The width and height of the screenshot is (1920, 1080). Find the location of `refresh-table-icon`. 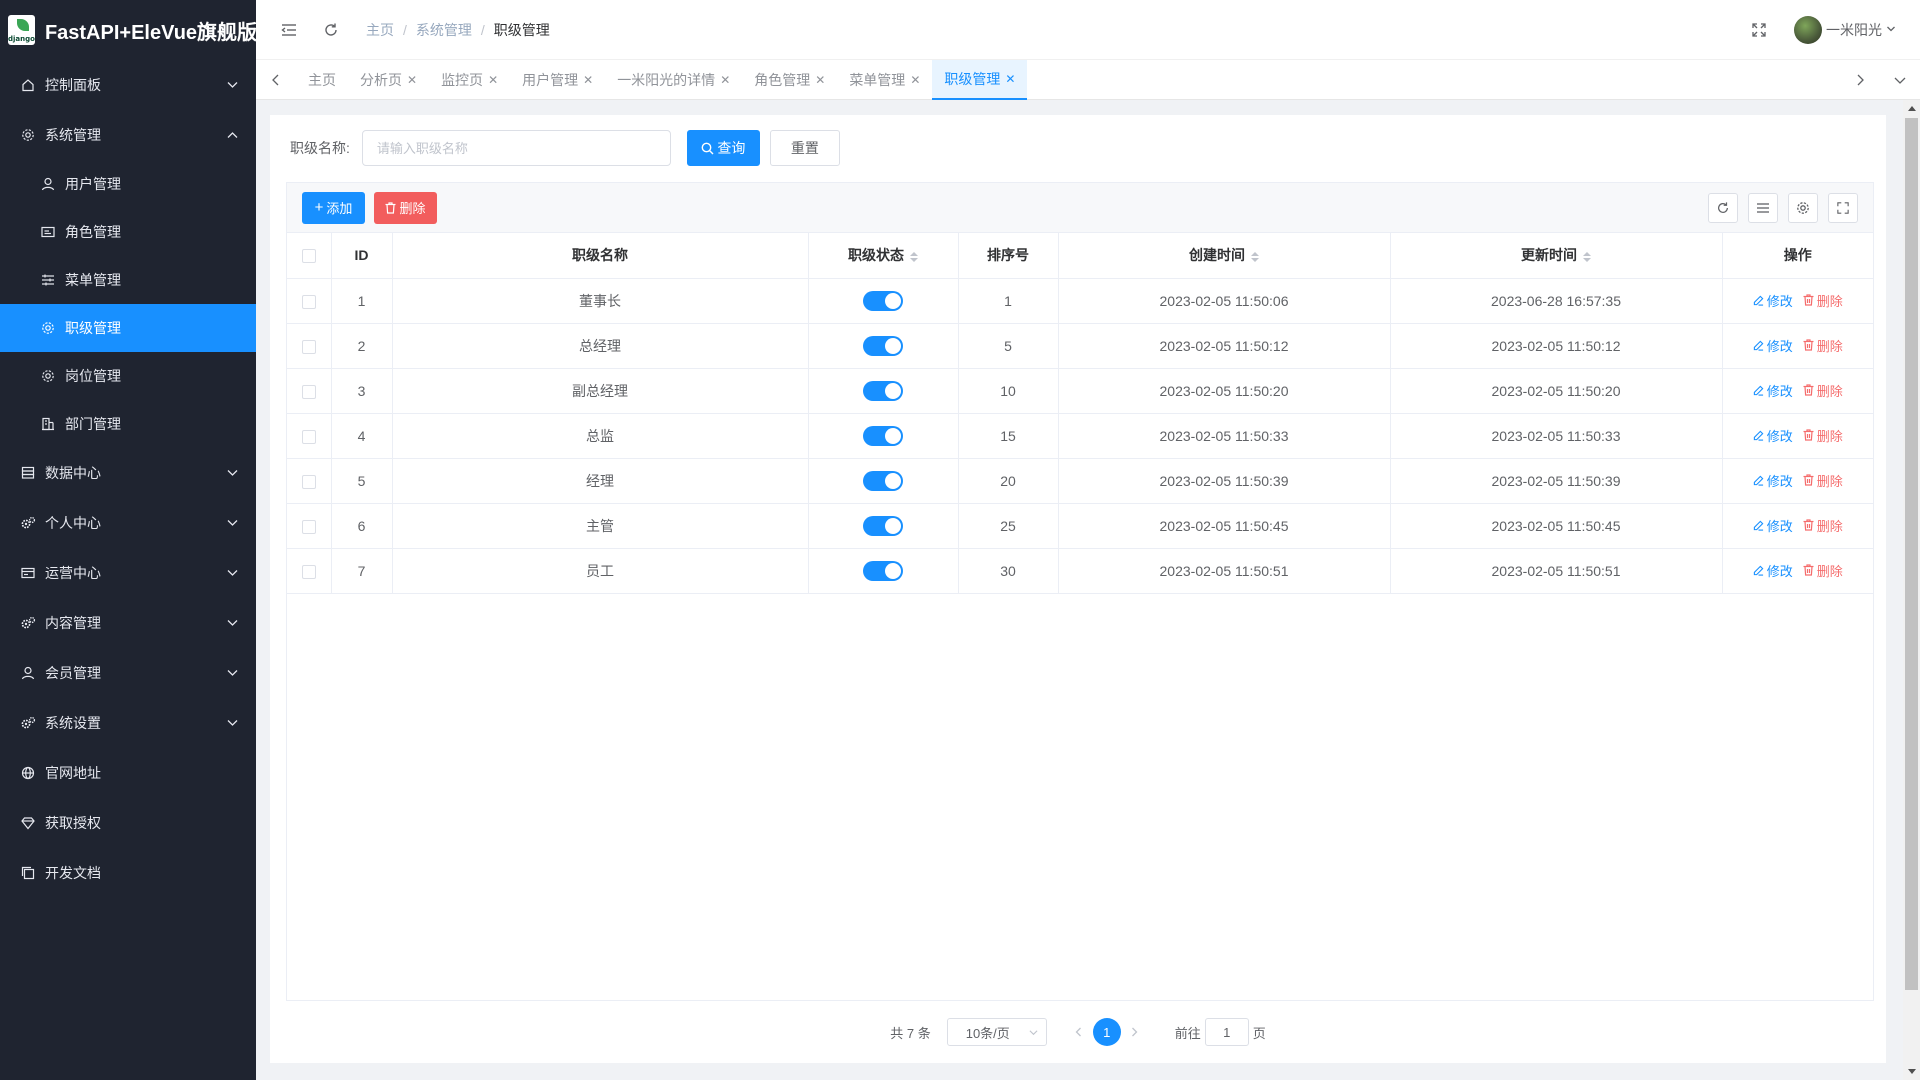

refresh-table-icon is located at coordinates (1723, 207).